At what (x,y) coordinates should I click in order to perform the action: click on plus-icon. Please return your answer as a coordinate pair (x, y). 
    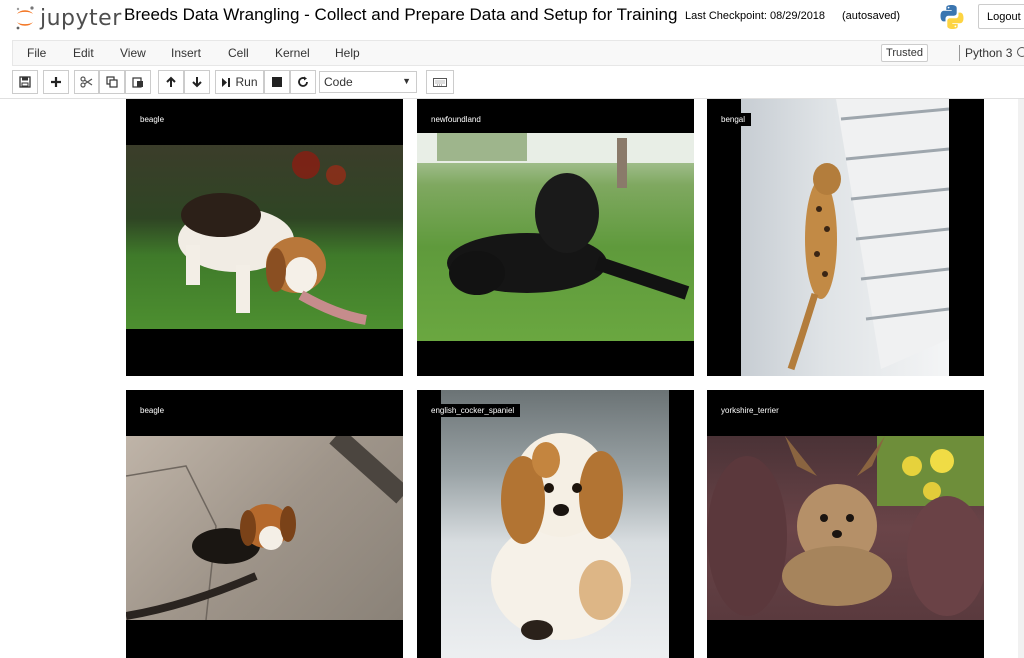
    Looking at the image, I should click on (56, 82).